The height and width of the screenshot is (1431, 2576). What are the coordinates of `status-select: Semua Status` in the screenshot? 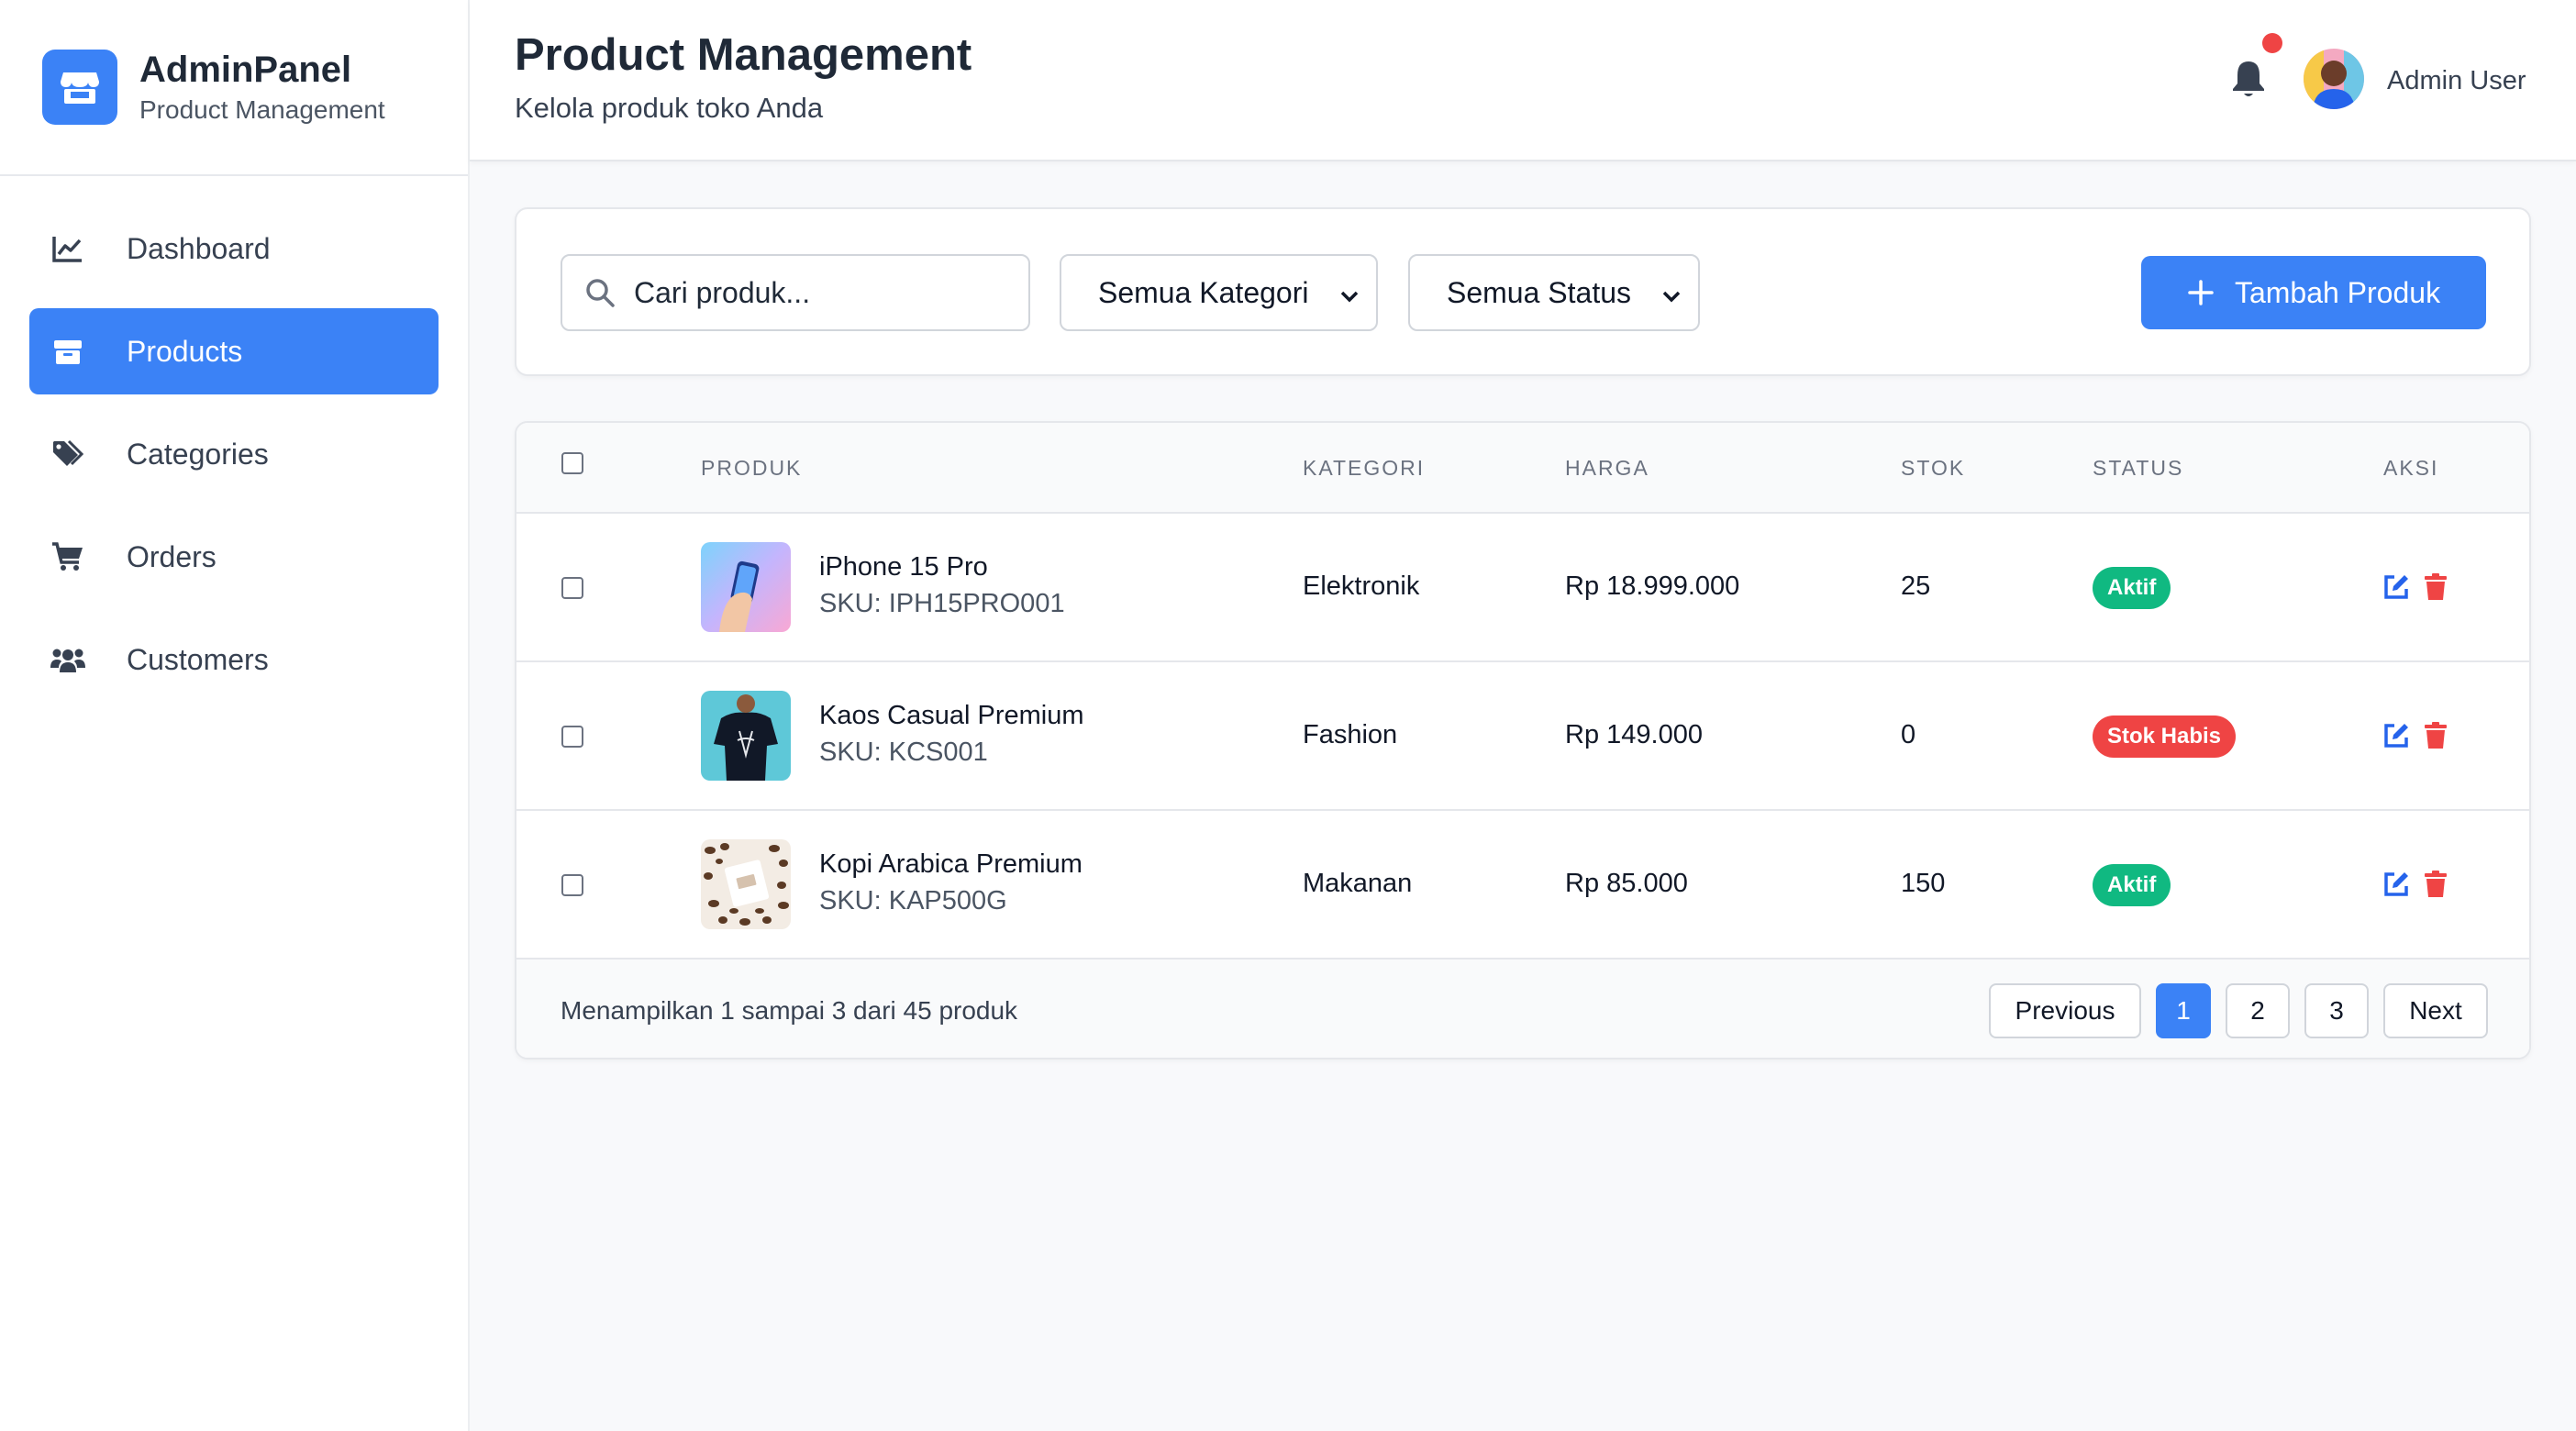 It's located at (1554, 292).